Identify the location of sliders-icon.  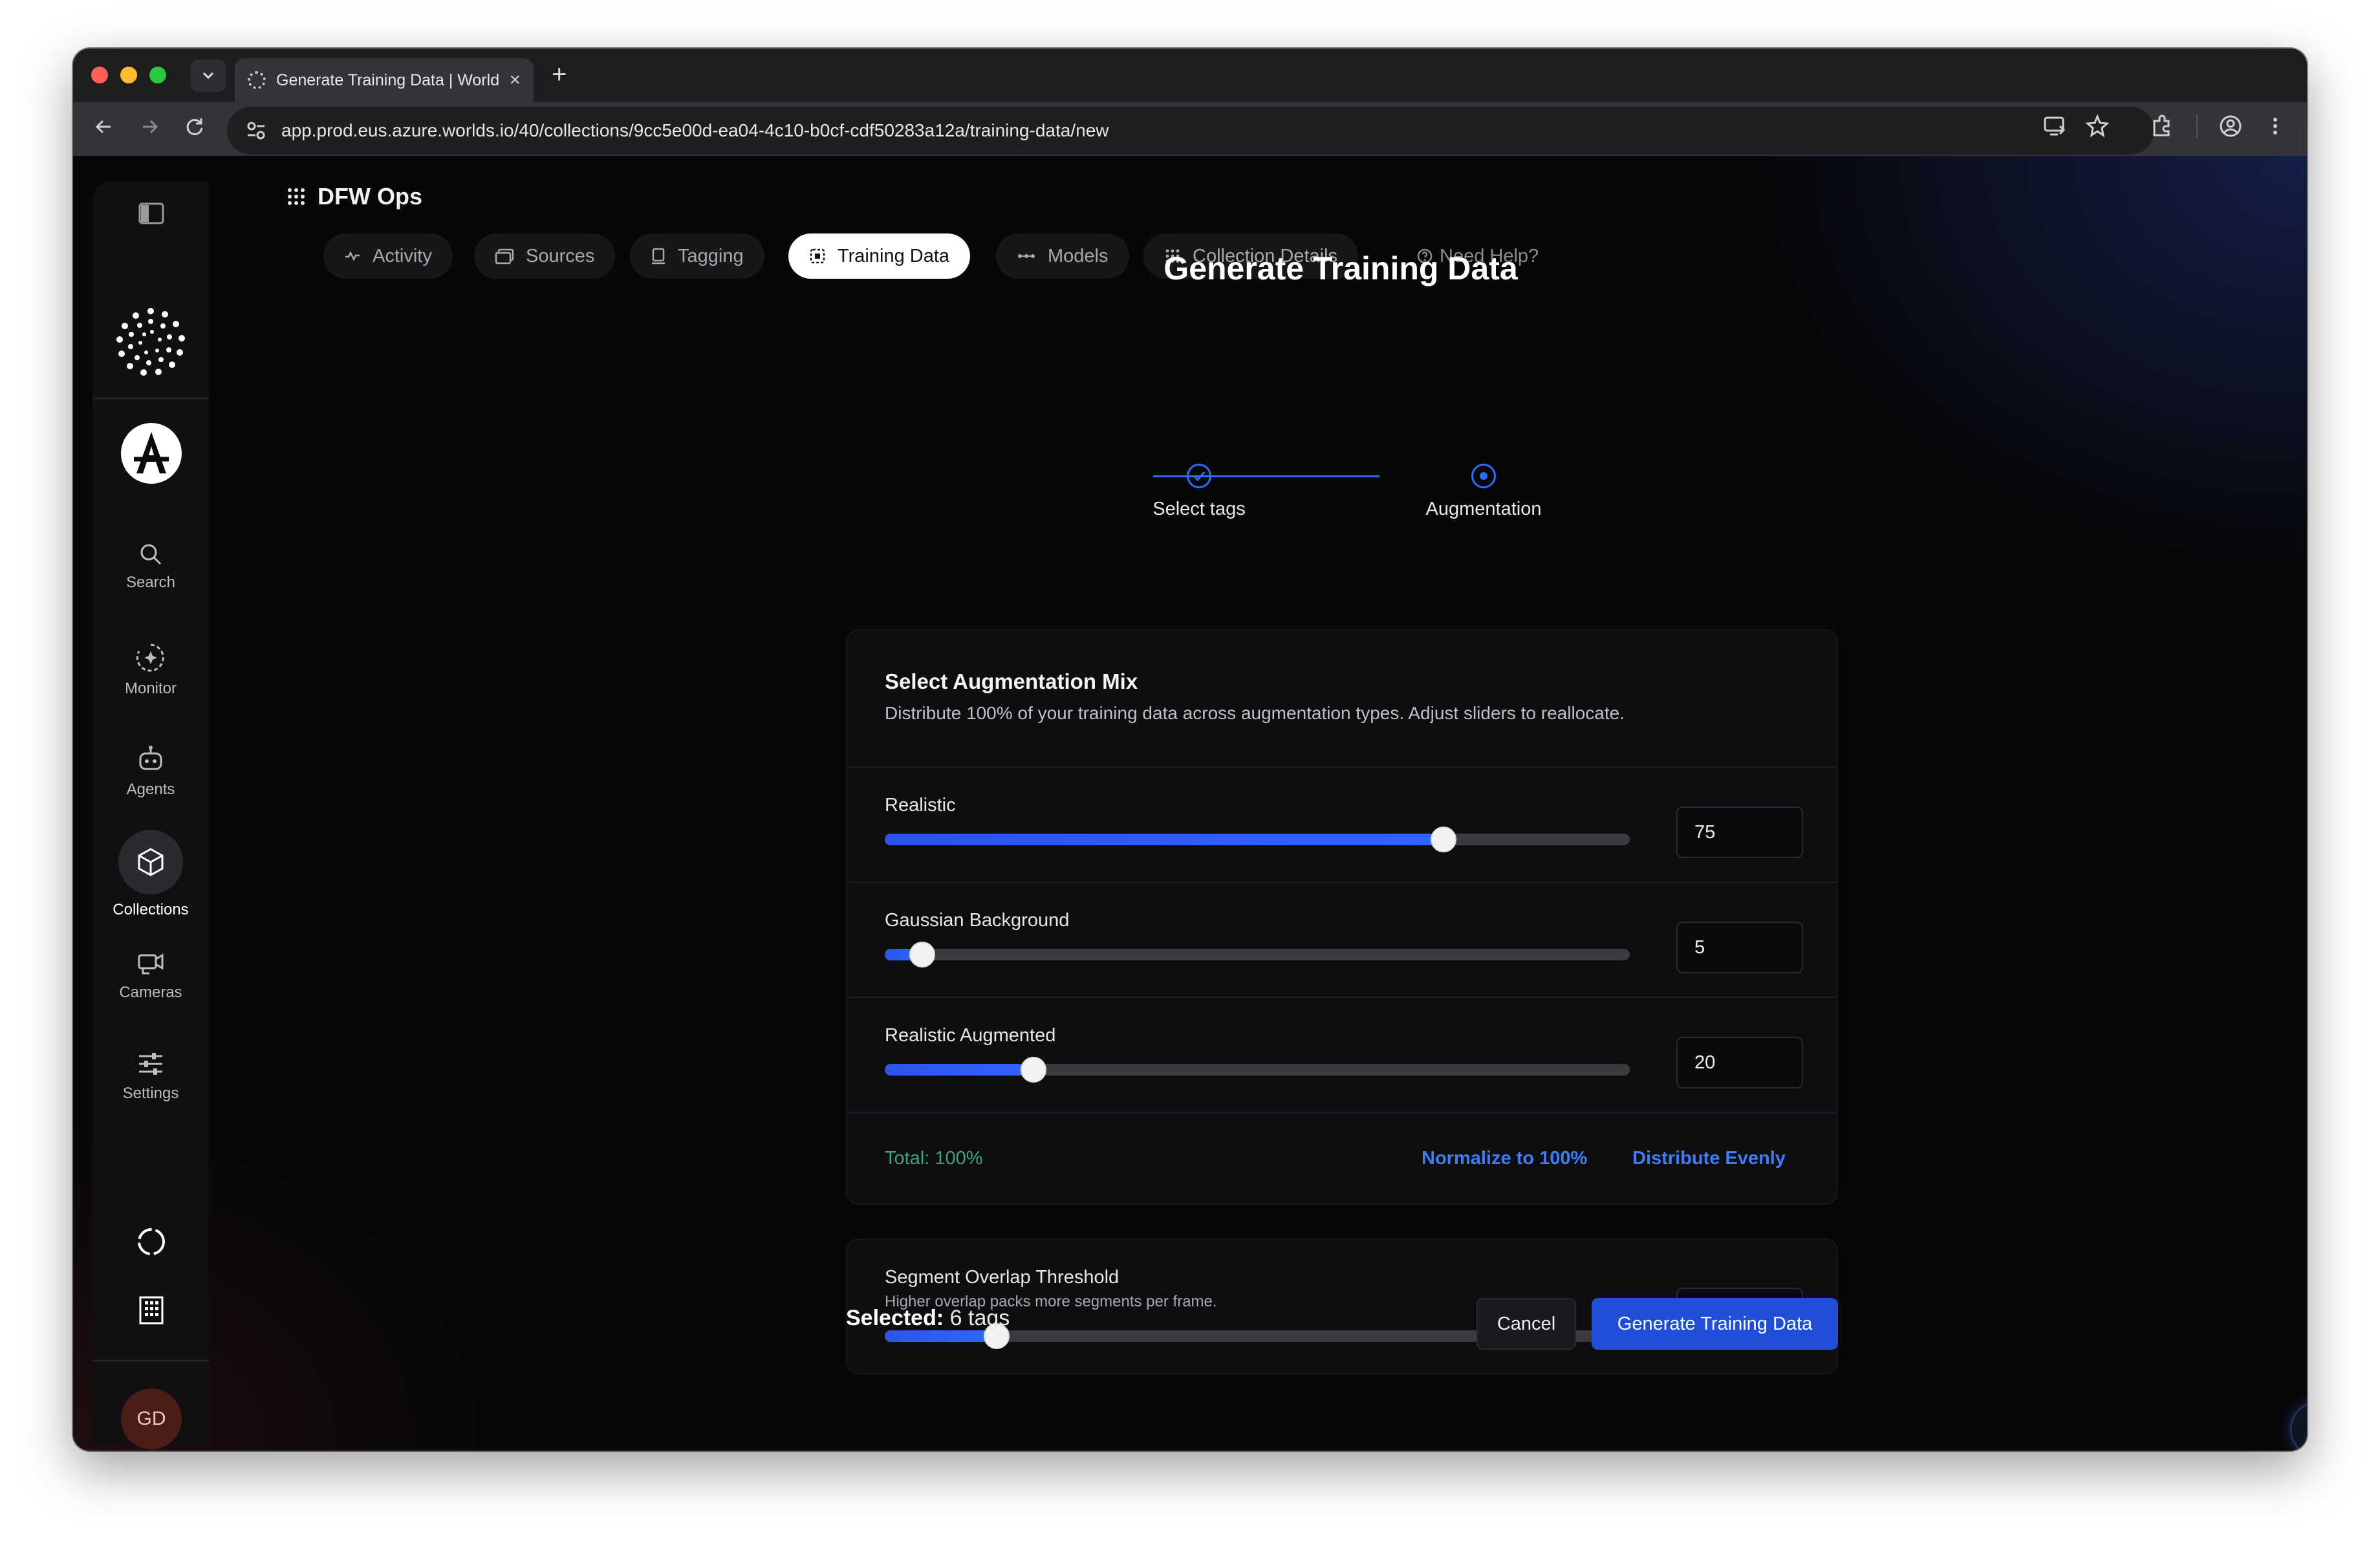
(150, 1064).